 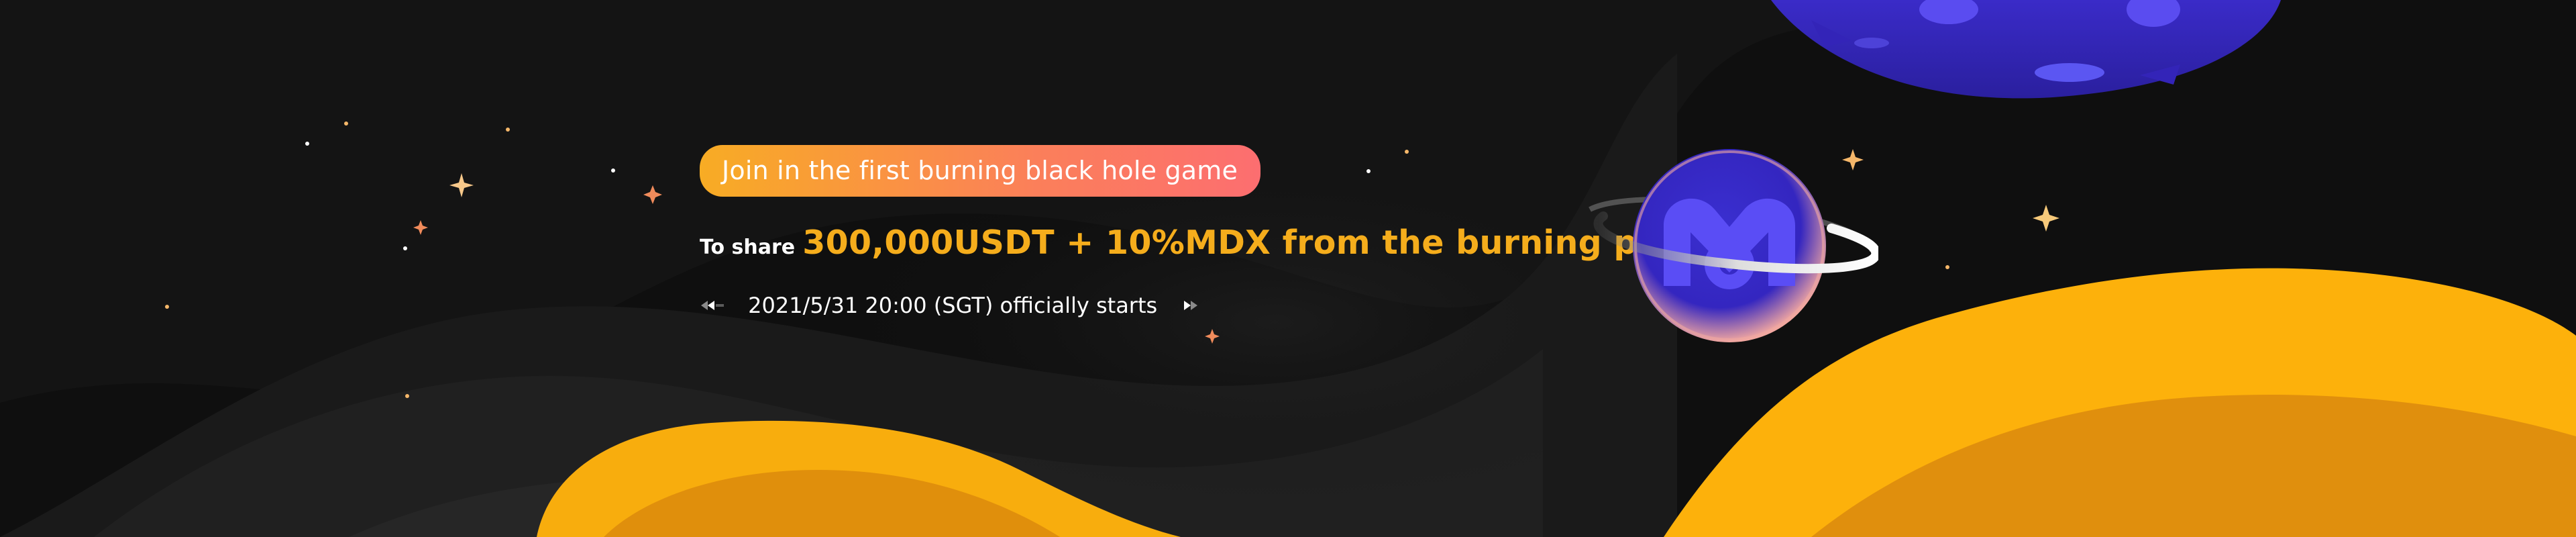 I want to click on start-date-line: 2021/5/31 20:00 (SGT) officially starts, so click(x=955, y=304).